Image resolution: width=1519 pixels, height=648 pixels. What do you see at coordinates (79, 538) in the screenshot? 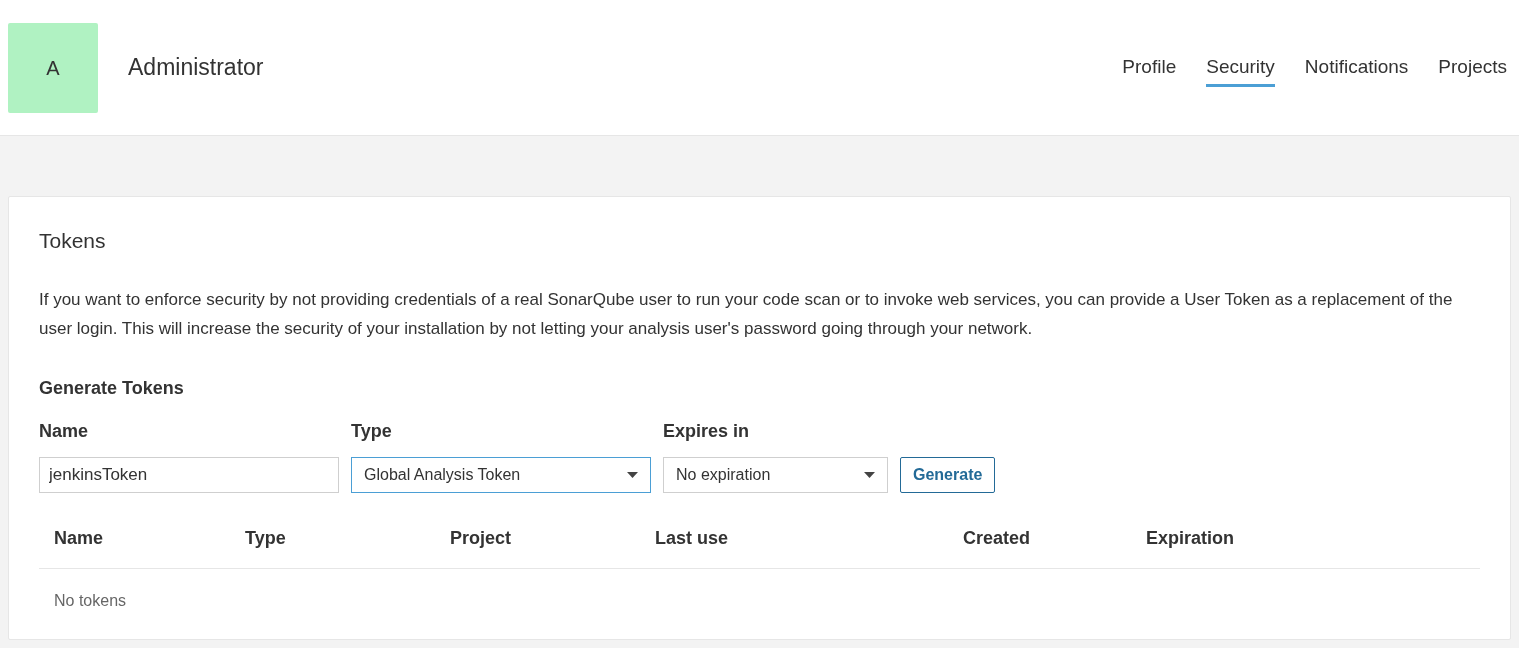
I see `column-header: Name` at bounding box center [79, 538].